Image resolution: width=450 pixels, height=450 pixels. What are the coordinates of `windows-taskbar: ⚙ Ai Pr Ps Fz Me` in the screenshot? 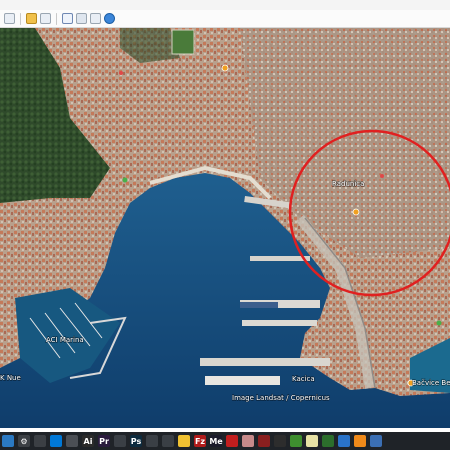 It's located at (225, 441).